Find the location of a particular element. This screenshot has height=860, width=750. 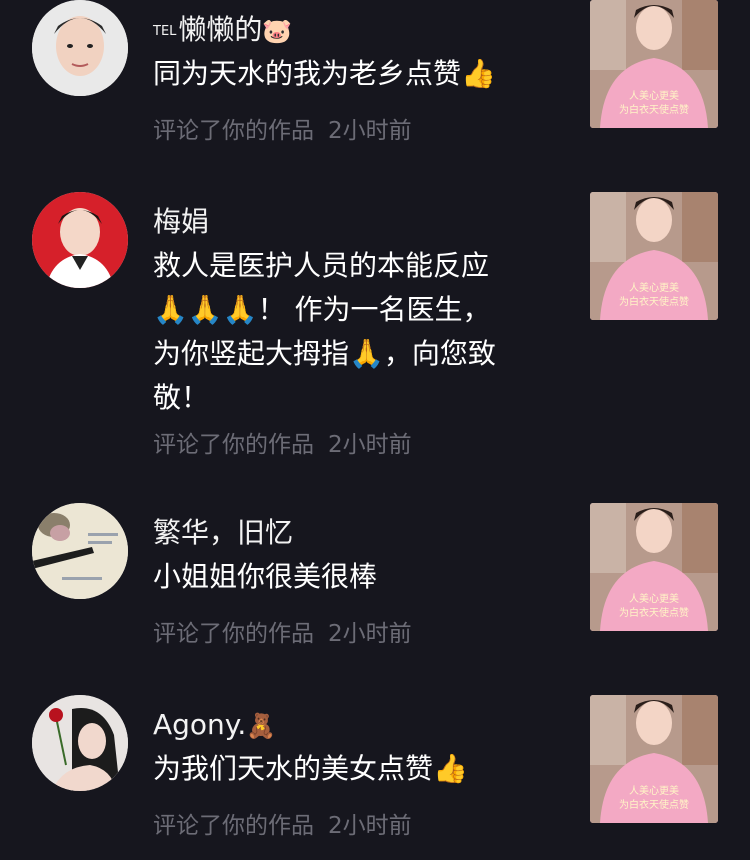

comment-line: 为你竖起大拇指🙏，向您致 is located at coordinates (324, 353).